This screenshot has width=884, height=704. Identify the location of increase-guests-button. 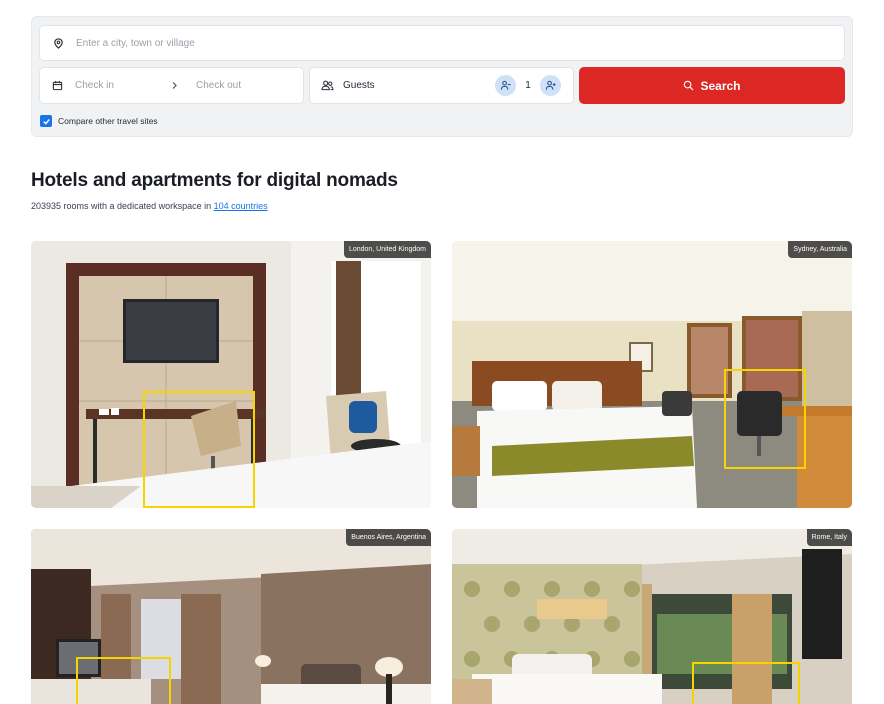
(550, 85).